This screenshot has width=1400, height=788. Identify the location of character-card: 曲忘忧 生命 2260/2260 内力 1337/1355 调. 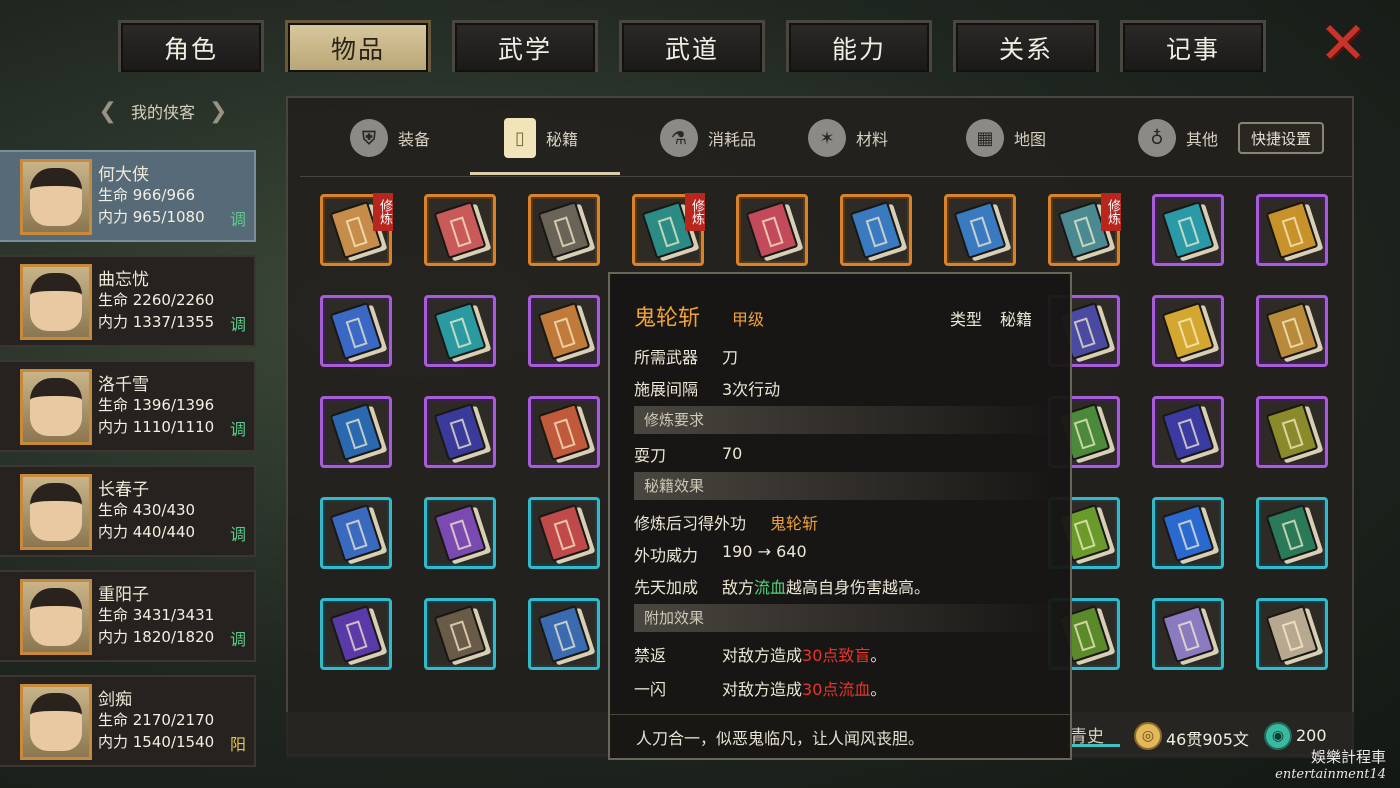
(128, 301).